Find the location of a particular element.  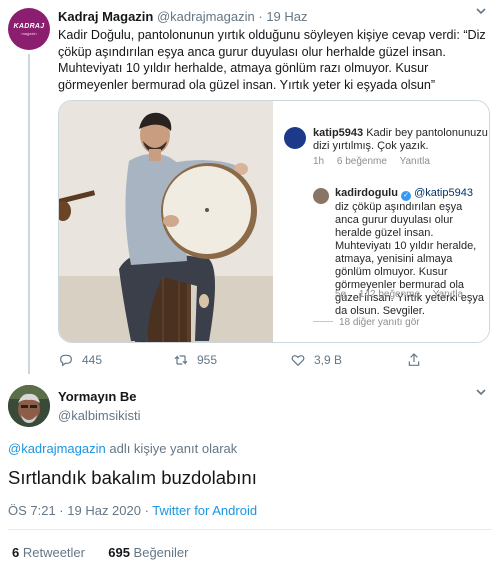

heart-icon is located at coordinates (298, 361).